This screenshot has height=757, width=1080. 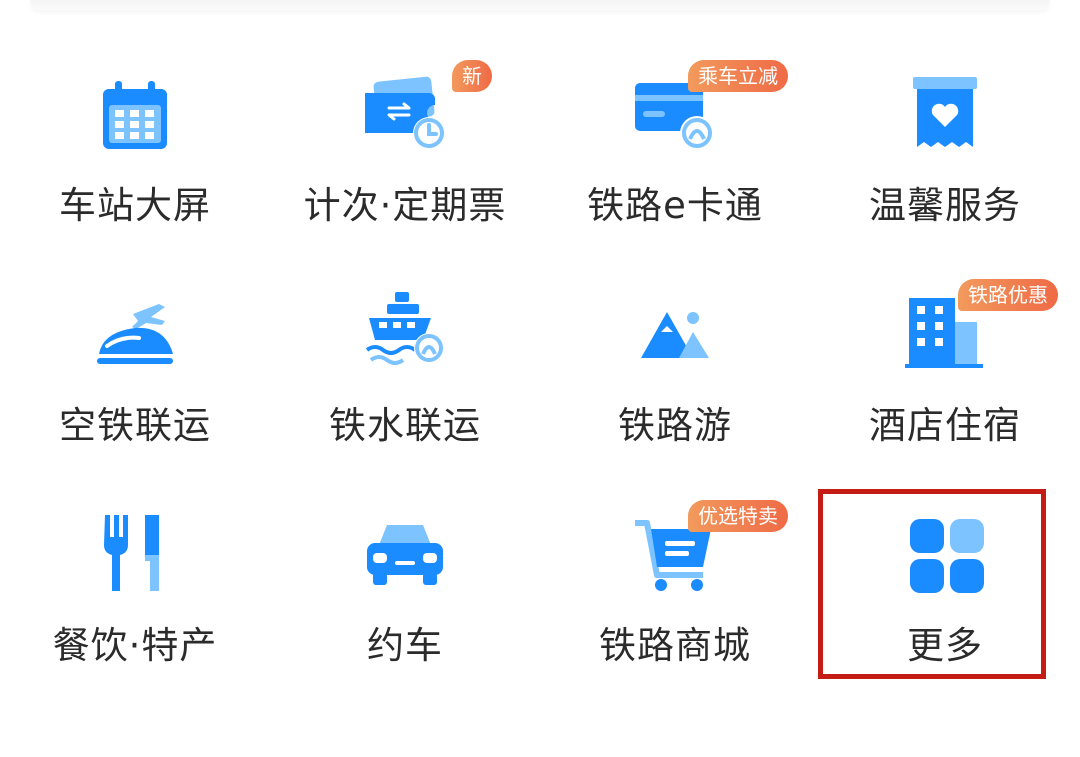 What do you see at coordinates (675, 392) in the screenshot?
I see `grid-item-rail-tour: 铁路游` at bounding box center [675, 392].